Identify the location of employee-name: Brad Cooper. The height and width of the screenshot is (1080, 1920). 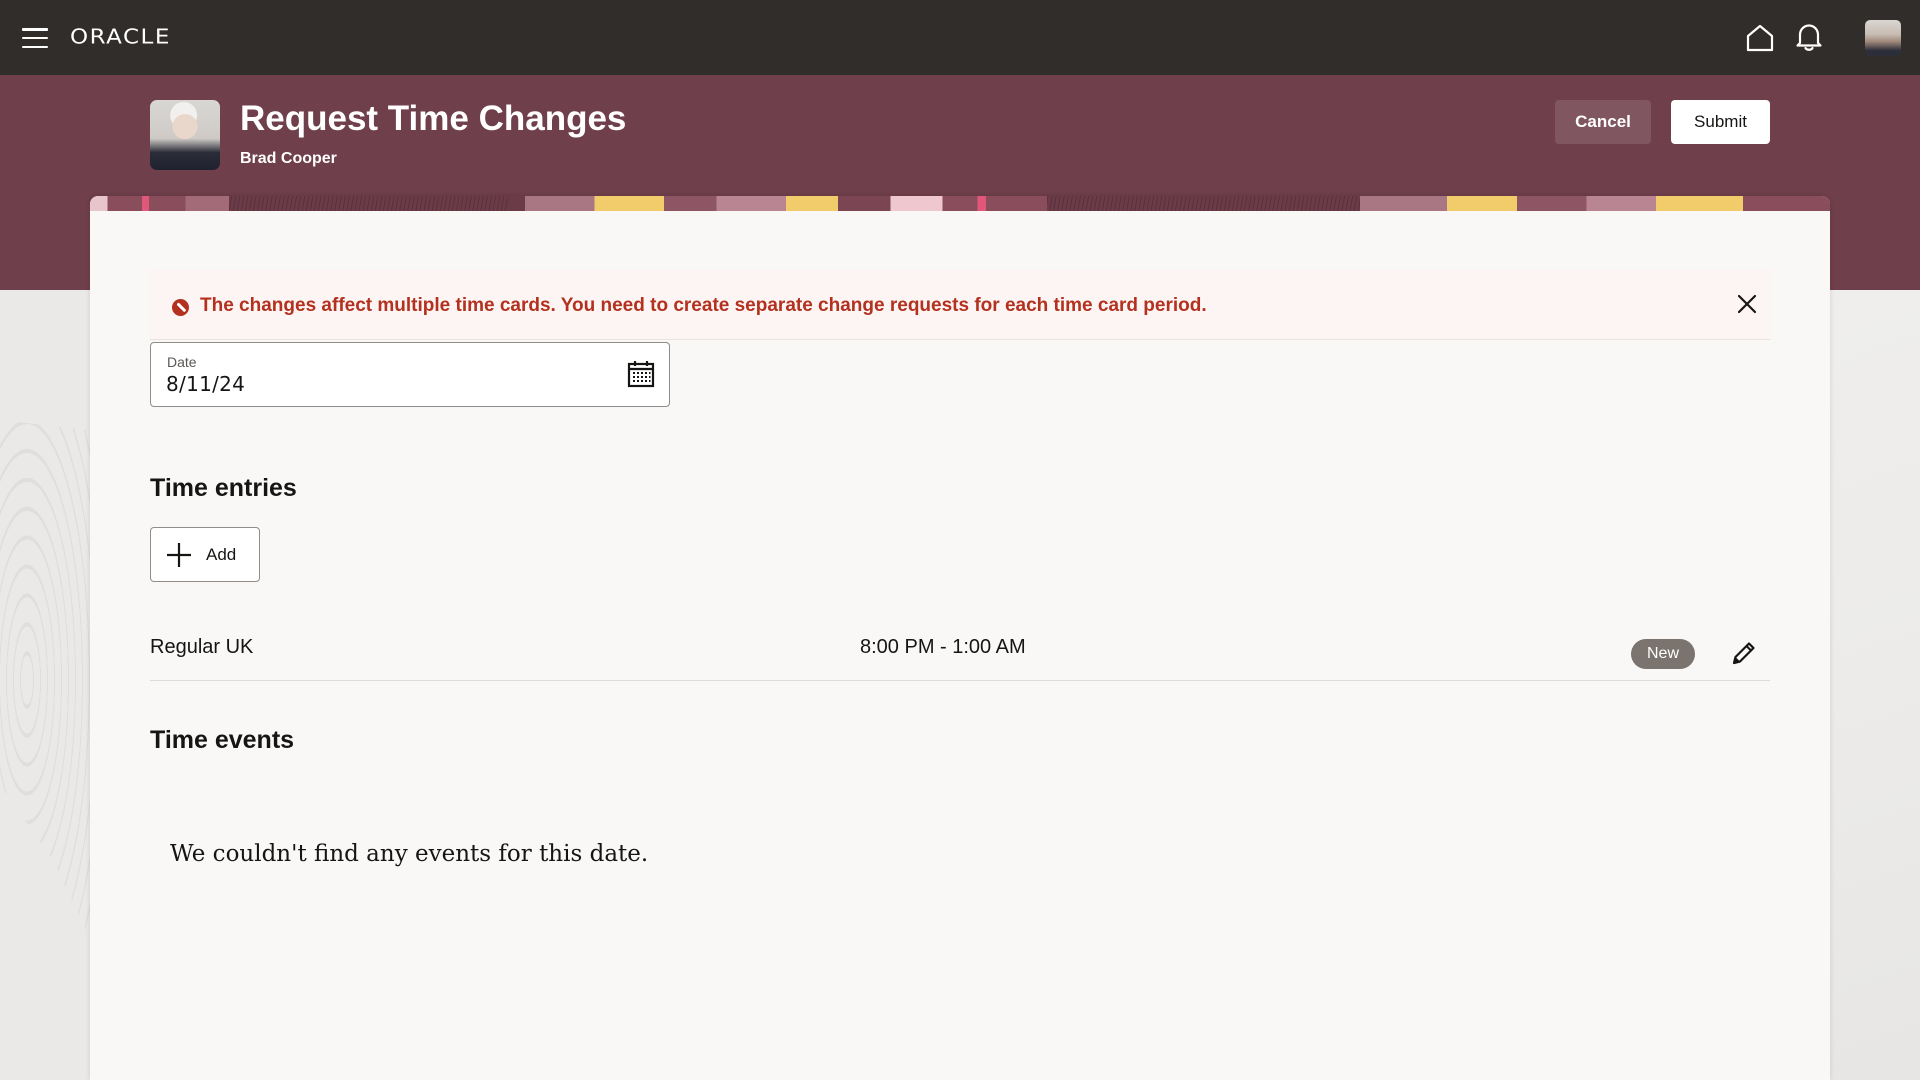
(288, 158).